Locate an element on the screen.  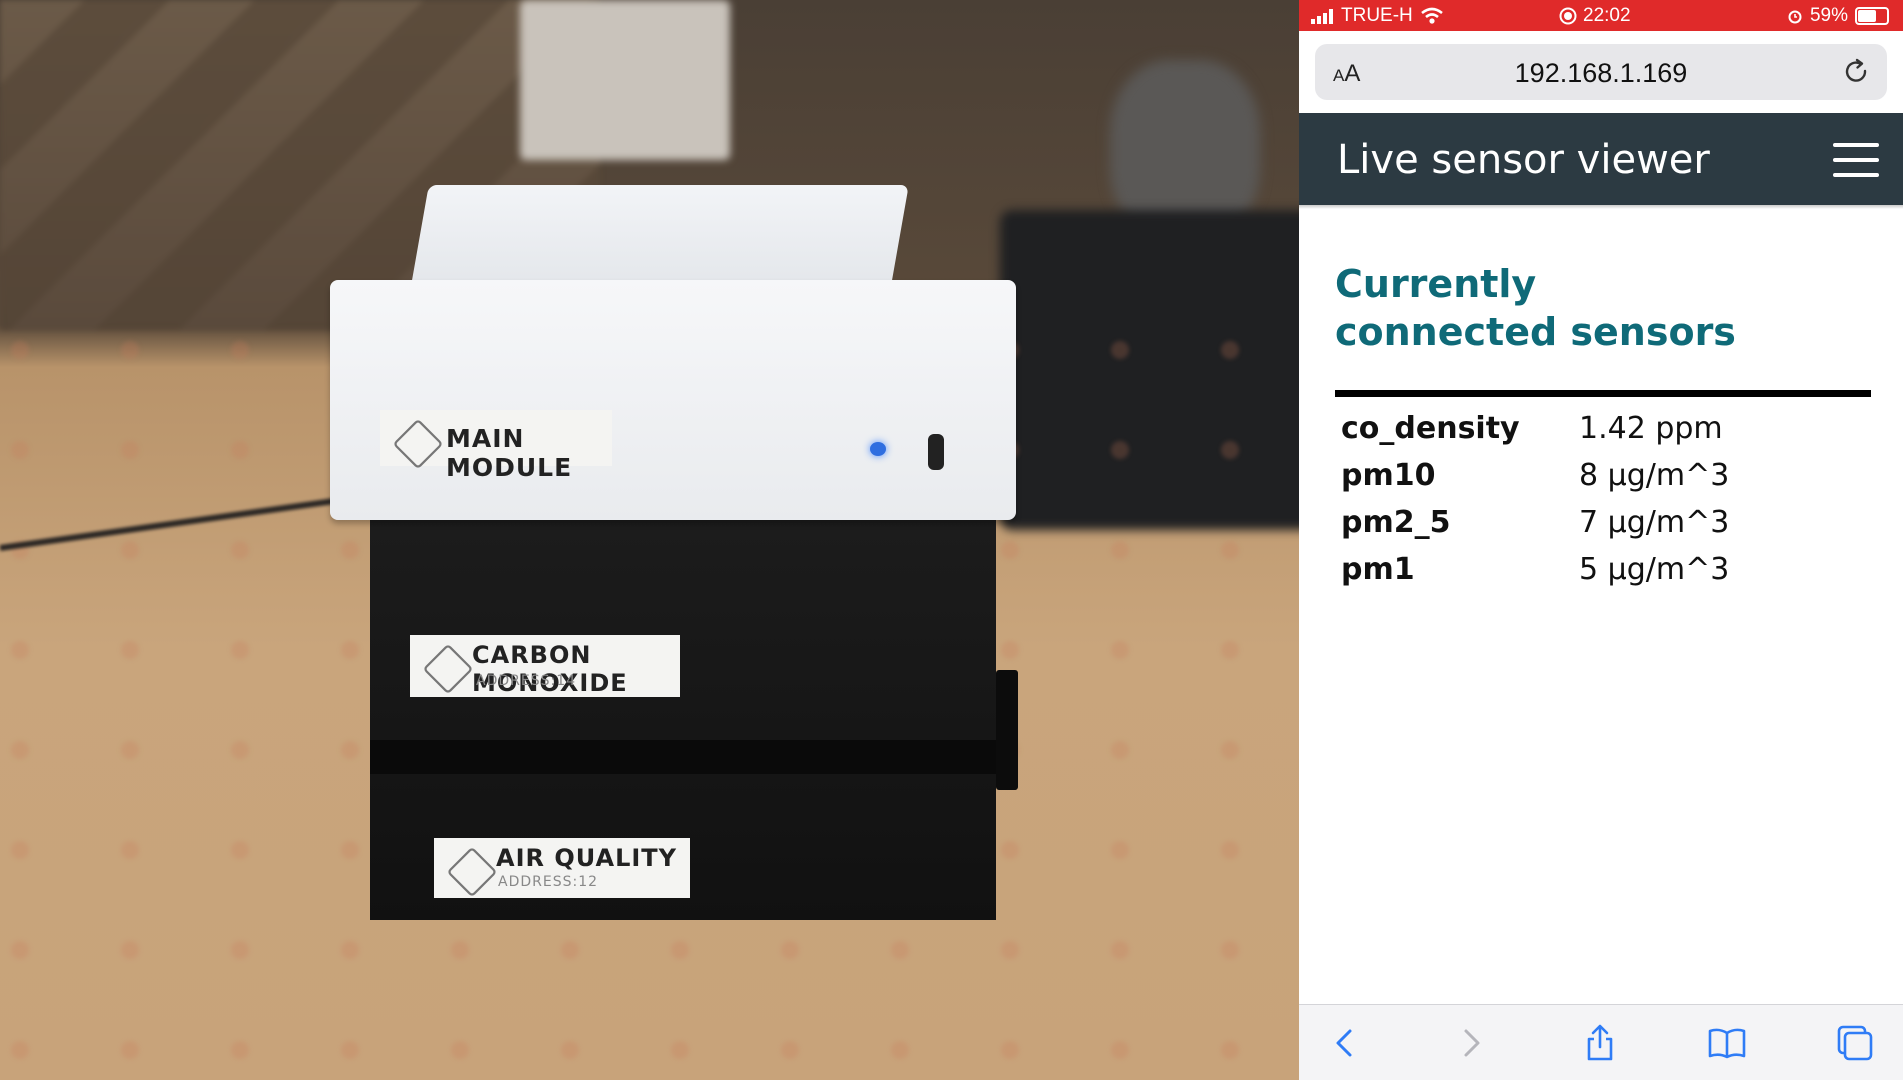
aq-module-label: AIR QUALITY ADDRESS:12 is located at coordinates (562, 868).